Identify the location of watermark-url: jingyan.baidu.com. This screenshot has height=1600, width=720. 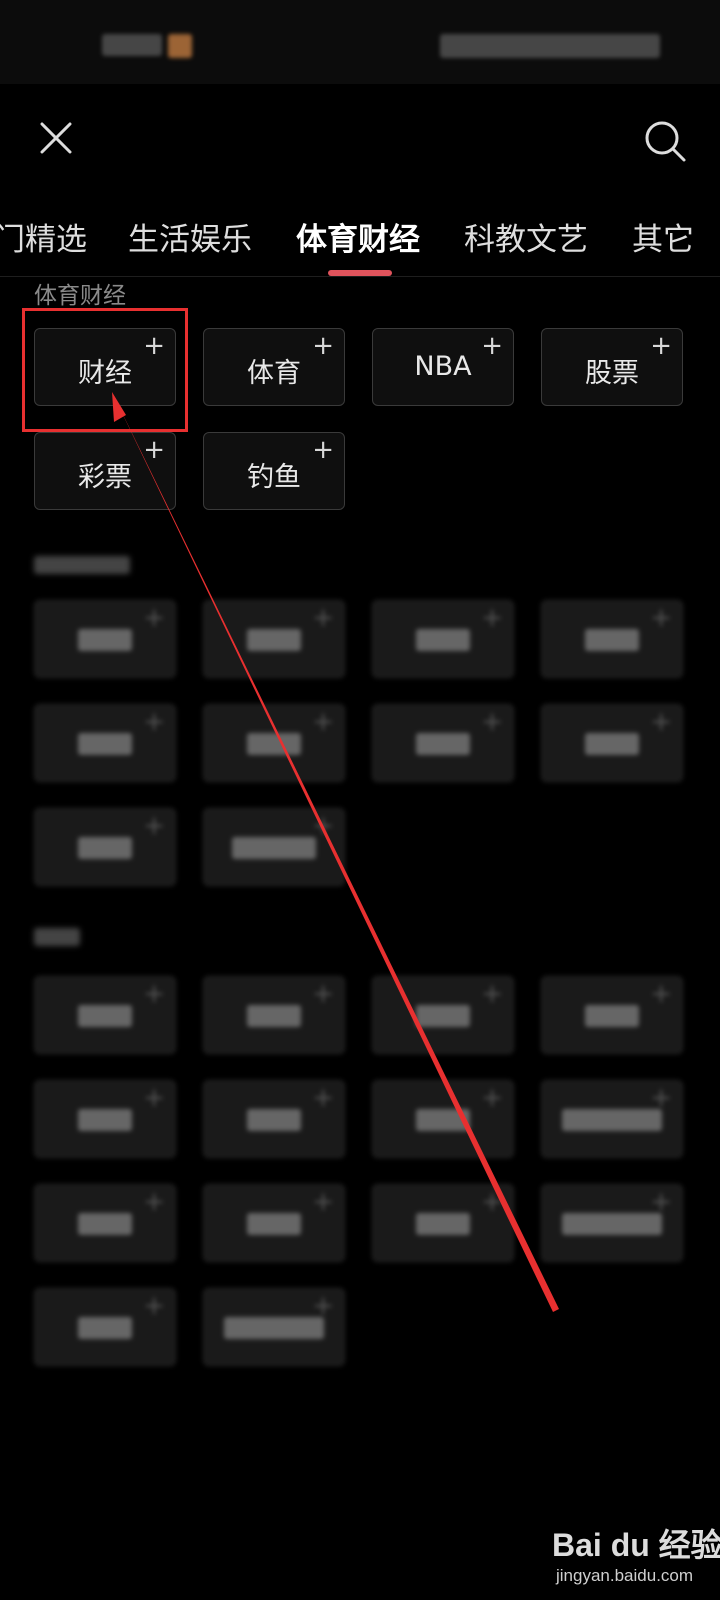
(625, 1575).